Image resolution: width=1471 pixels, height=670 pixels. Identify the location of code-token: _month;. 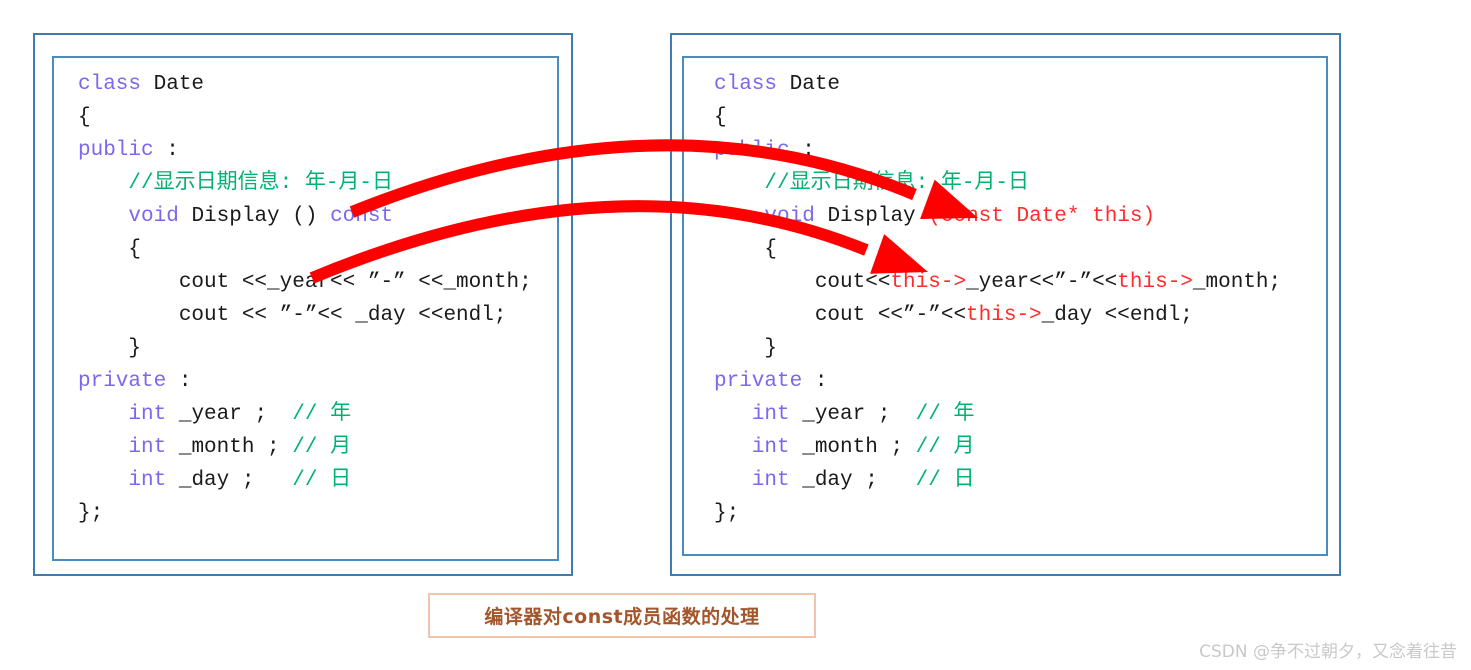
(1237, 282).